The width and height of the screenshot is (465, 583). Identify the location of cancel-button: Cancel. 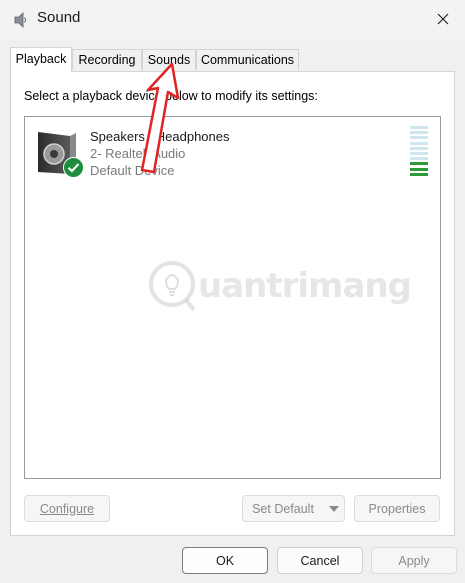
(320, 560).